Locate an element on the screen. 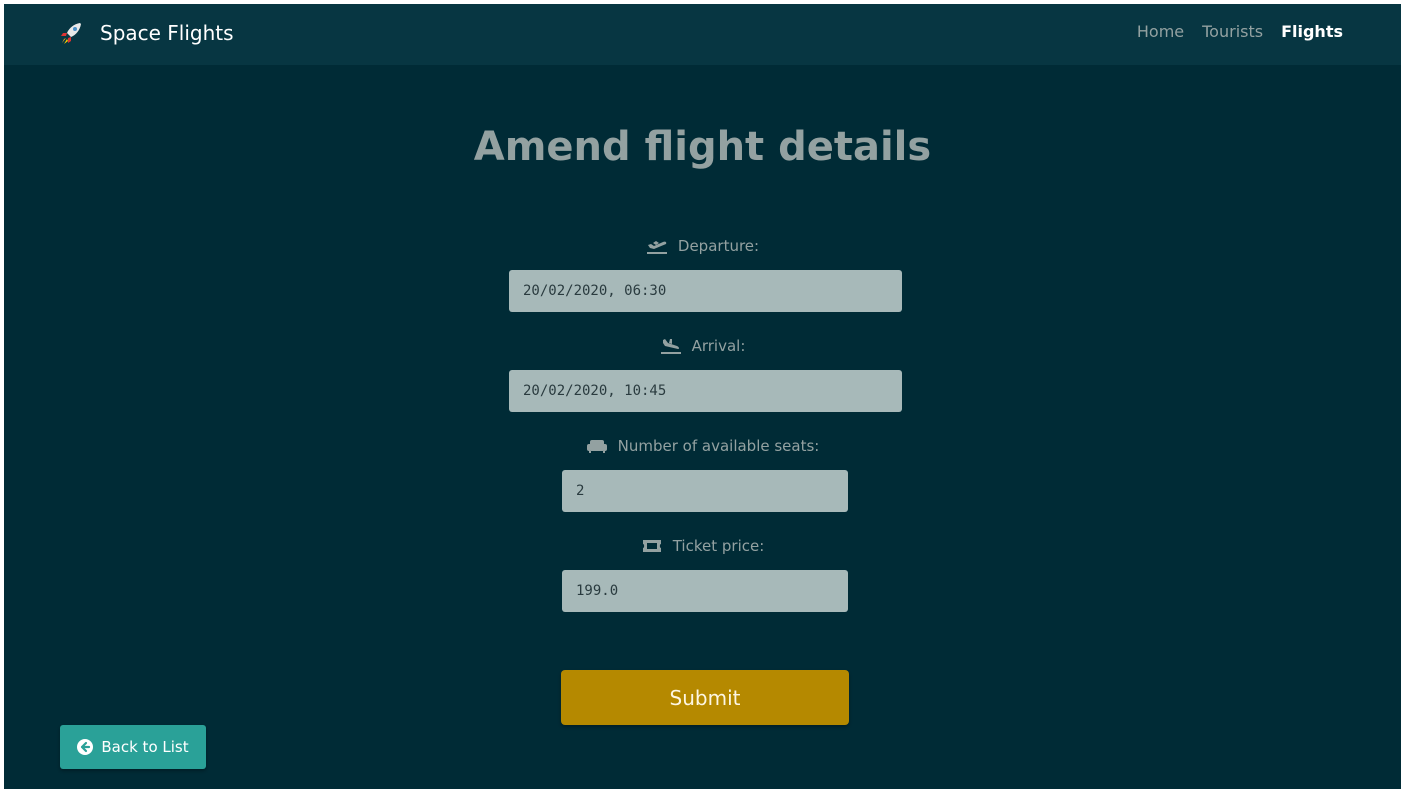  plane-arrival-icon is located at coordinates (670, 346).